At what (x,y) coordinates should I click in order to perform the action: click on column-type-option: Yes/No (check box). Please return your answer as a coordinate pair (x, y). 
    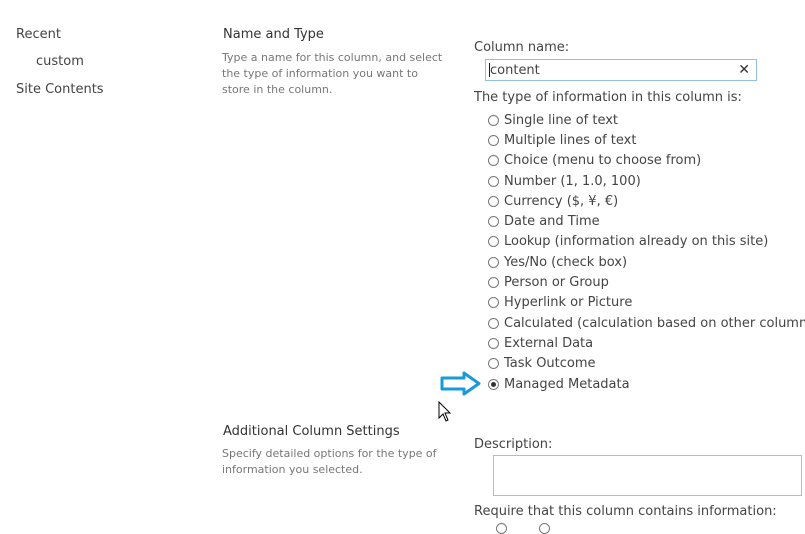
    Looking at the image, I should click on (646, 262).